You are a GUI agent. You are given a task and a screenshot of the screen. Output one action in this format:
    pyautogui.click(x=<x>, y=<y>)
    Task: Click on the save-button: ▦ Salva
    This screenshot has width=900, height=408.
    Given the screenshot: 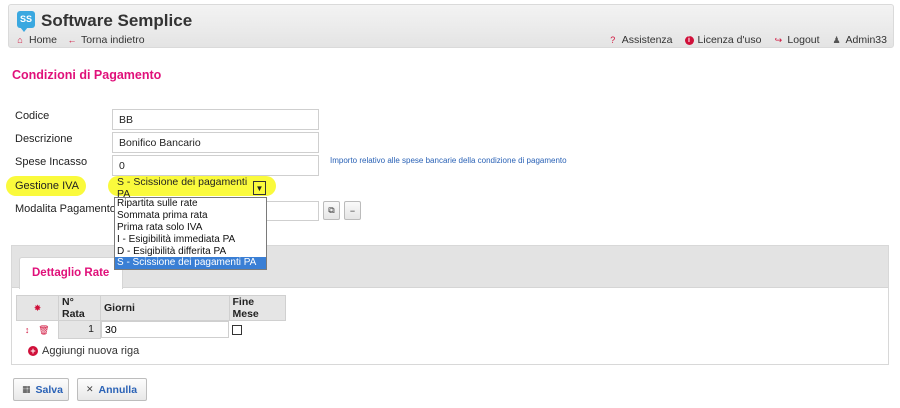 What is the action you would take?
    pyautogui.click(x=41, y=389)
    